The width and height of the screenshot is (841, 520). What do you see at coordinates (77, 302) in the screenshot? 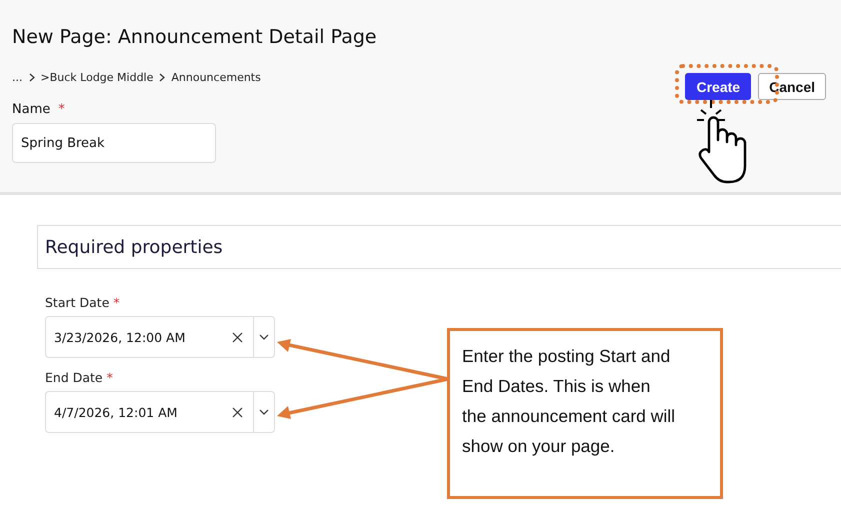
I see `field-label: Start Date` at bounding box center [77, 302].